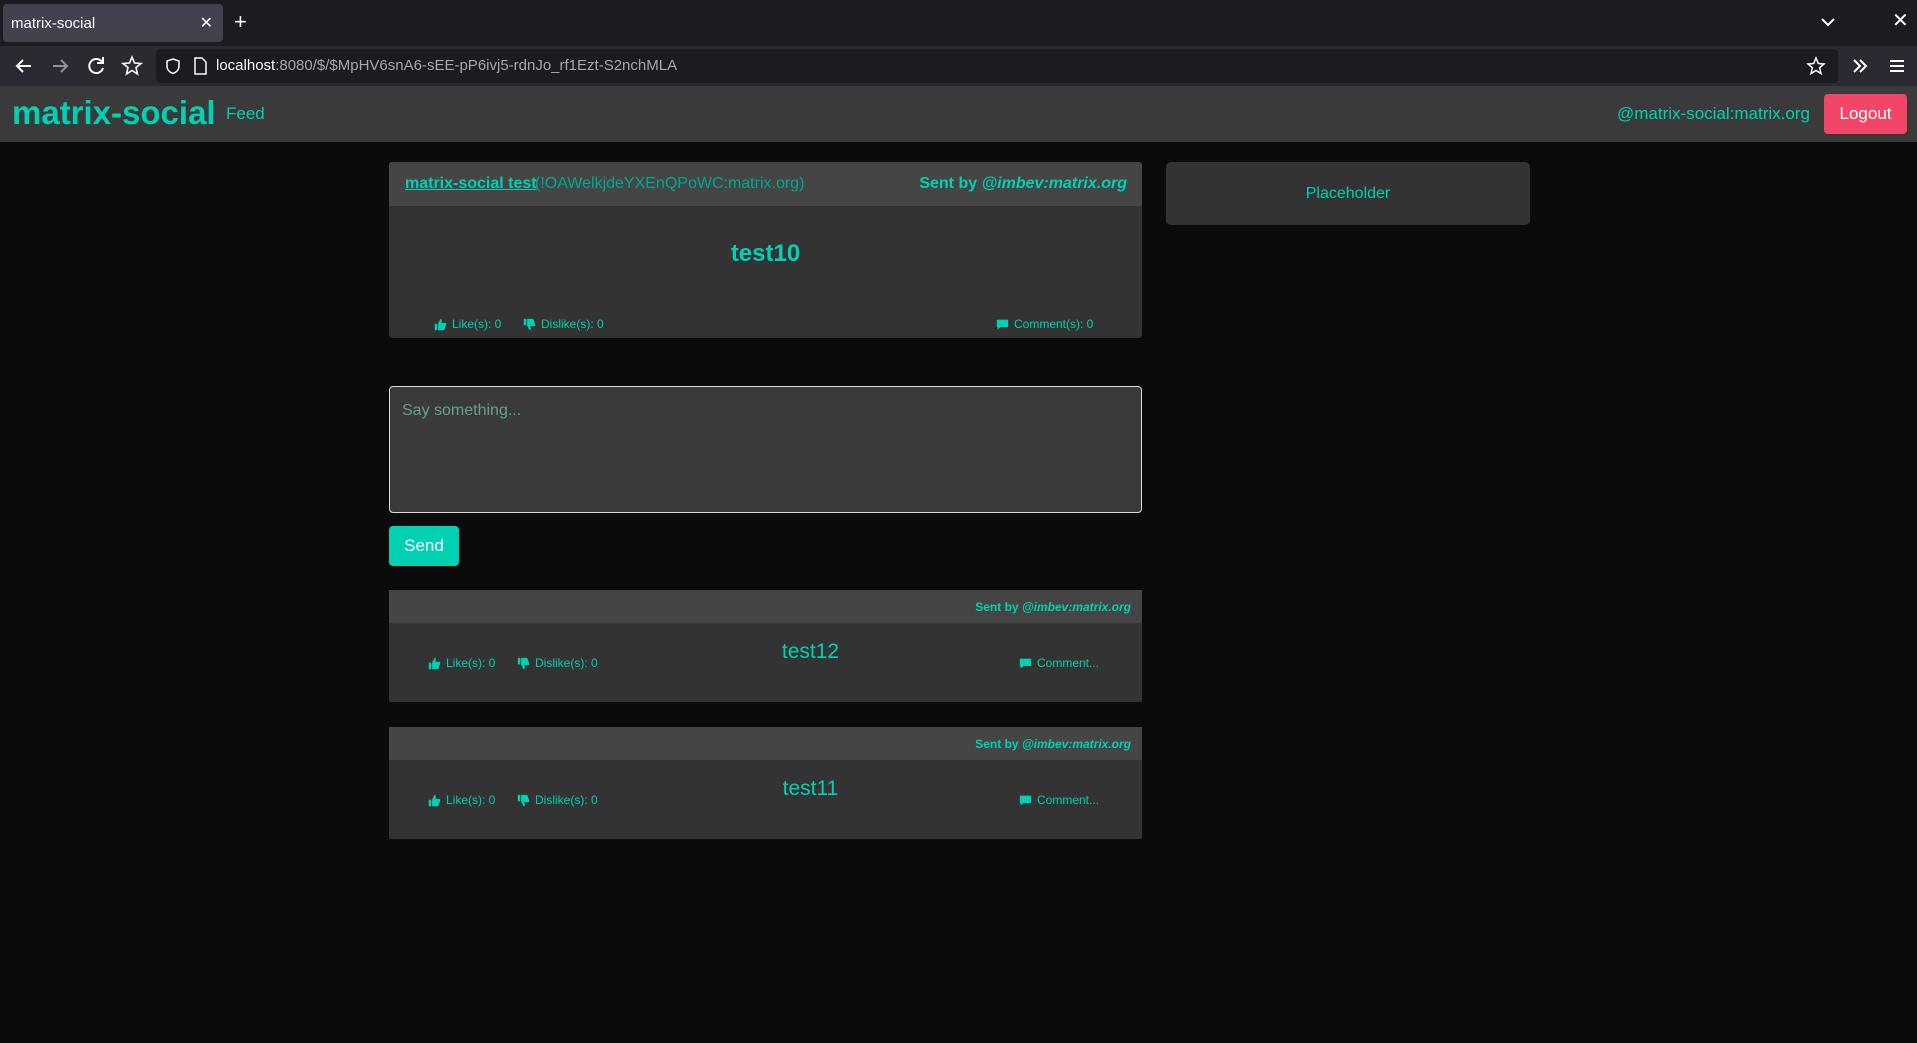 This screenshot has height=1043, width=1917. I want to click on post-sent-by: Sent by @imbev:matrix.org, so click(1023, 184).